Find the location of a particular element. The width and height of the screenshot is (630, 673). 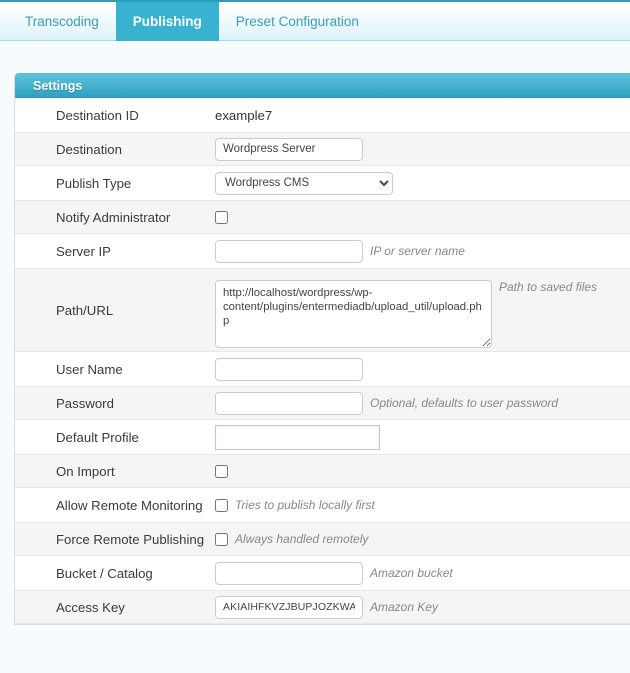

field-allow-remote-monitoring: Tries to publish locally first is located at coordinates (422, 505).